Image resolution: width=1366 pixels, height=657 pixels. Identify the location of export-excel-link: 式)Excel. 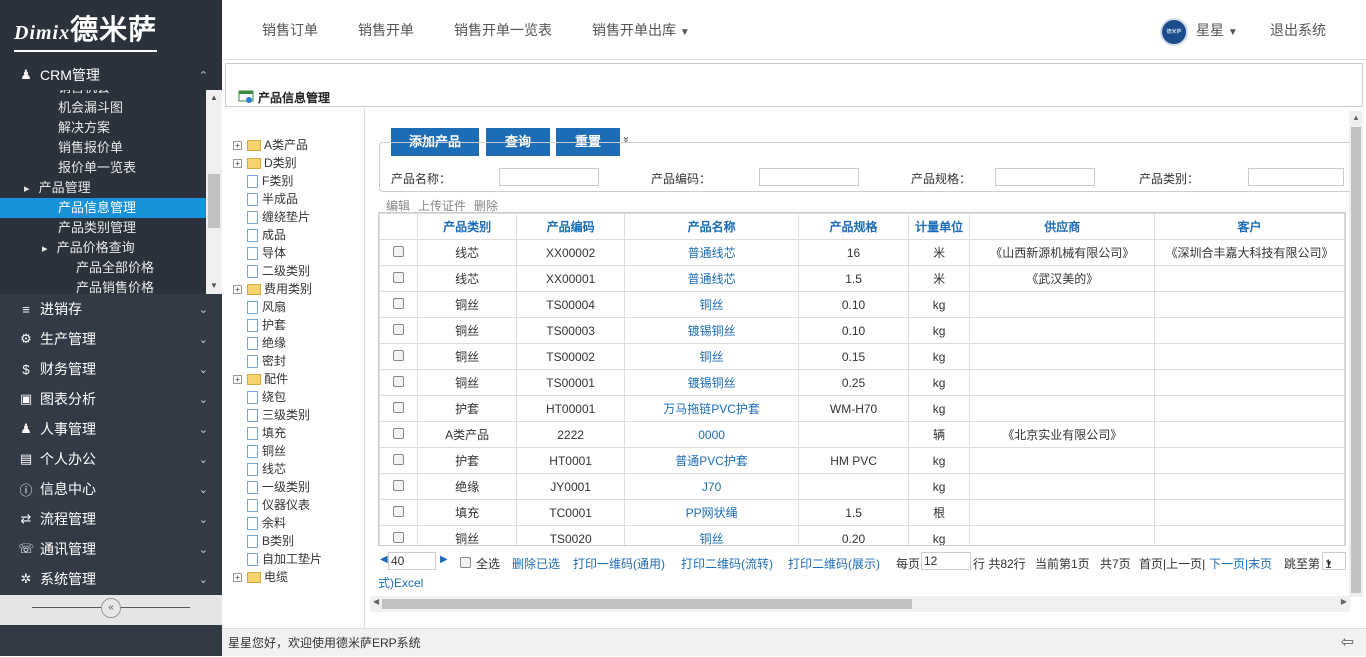
(400, 582).